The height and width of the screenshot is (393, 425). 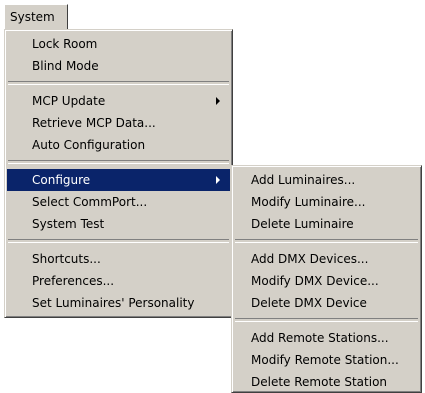 What do you see at coordinates (118, 101) in the screenshot?
I see `menu-item-mcp-update: MCP Update` at bounding box center [118, 101].